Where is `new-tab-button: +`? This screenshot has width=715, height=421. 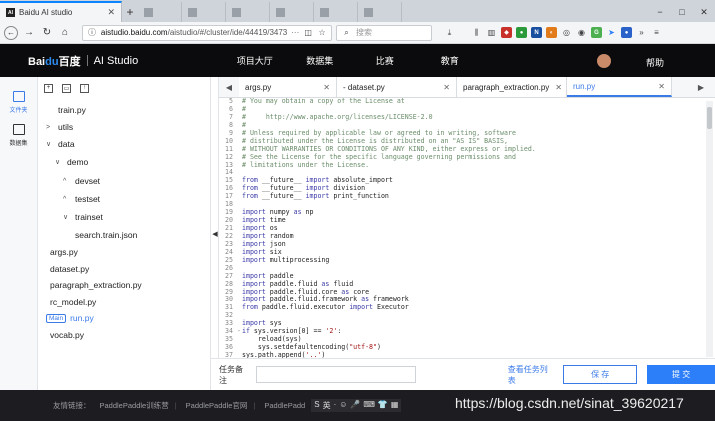
new-tab-button: + is located at coordinates (130, 12).